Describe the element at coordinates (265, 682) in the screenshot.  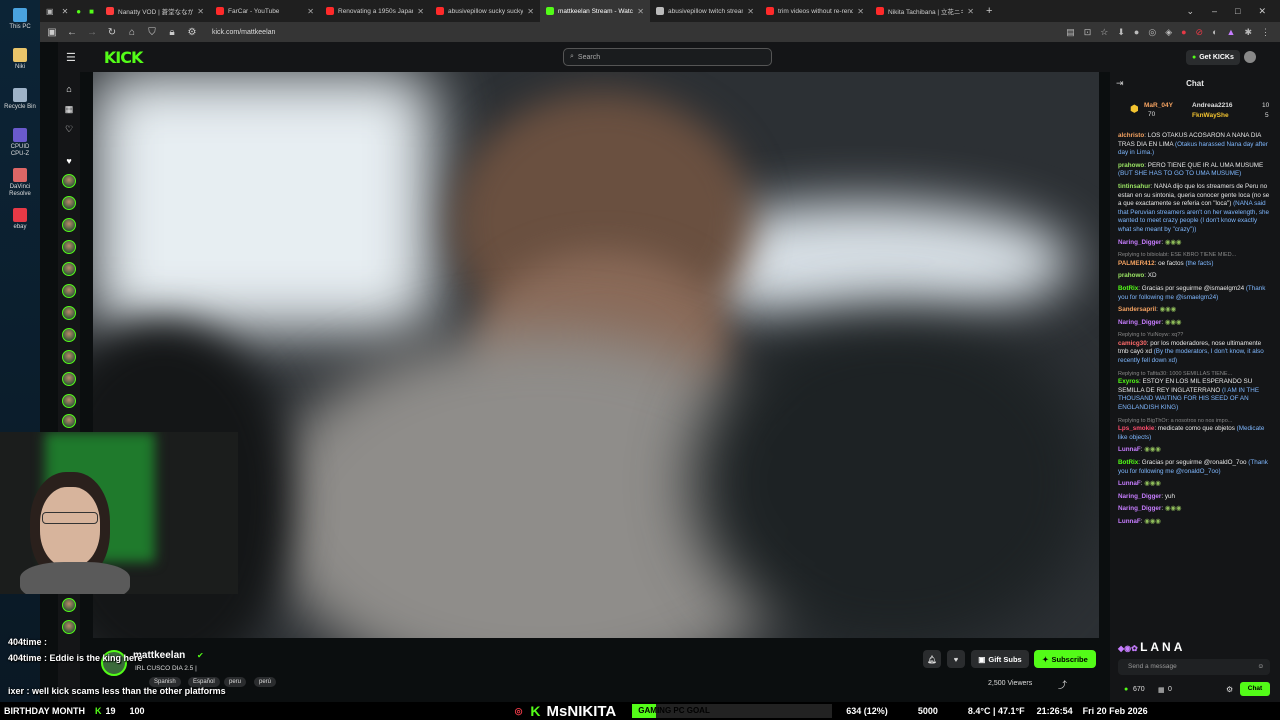
I see `stream-tag: perú` at that location.